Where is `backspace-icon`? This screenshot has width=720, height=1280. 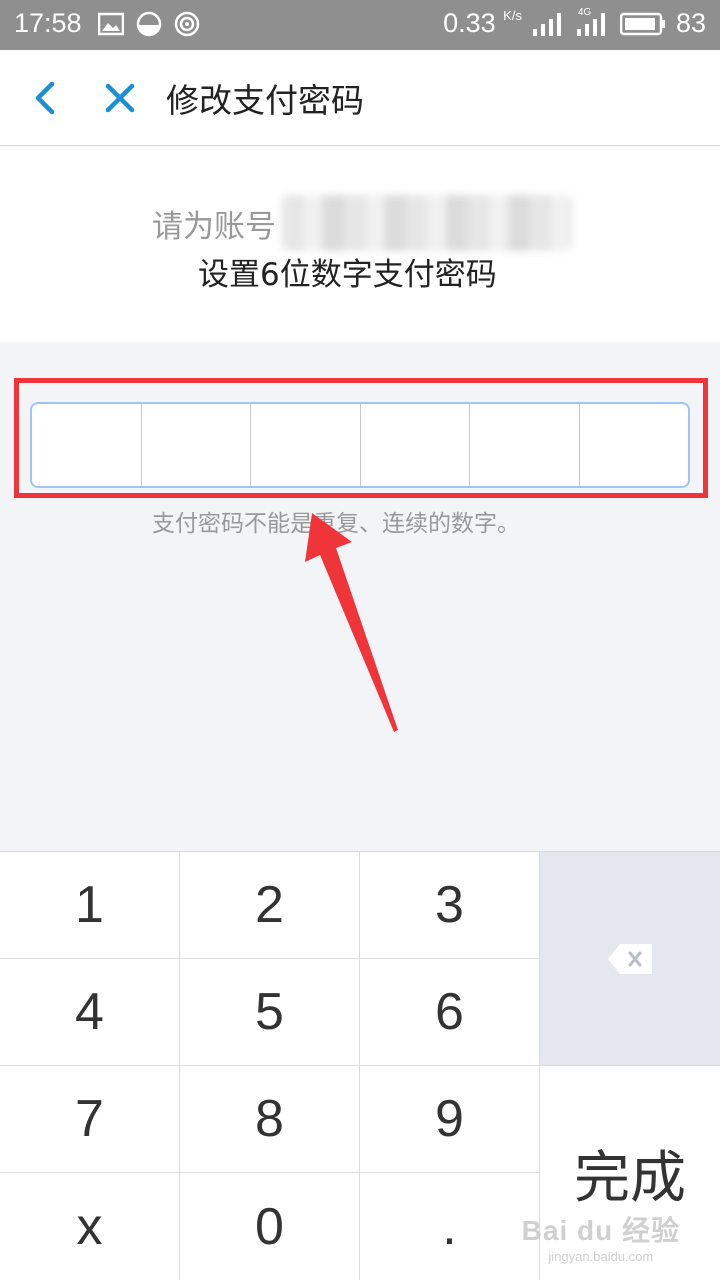 backspace-icon is located at coordinates (630, 958).